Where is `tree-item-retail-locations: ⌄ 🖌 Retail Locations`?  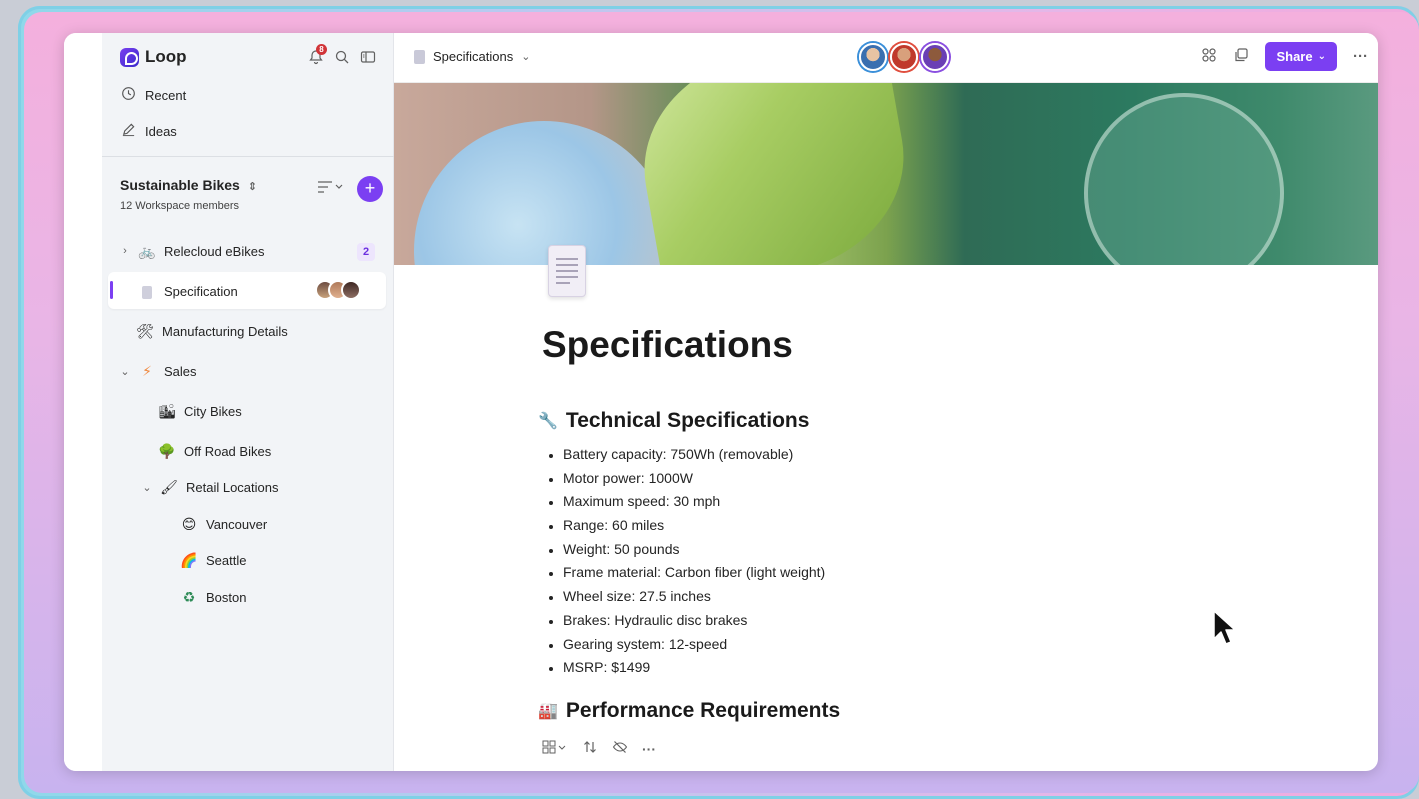 tree-item-retail-locations: ⌄ 🖌 Retail Locations is located at coordinates (209, 487).